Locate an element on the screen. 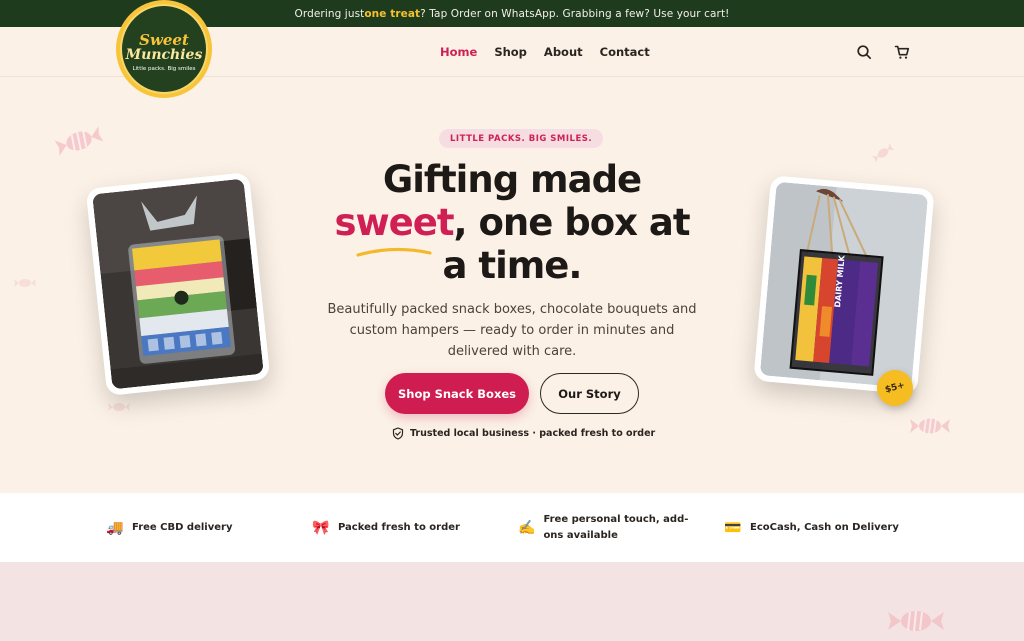 This screenshot has width=1024, height=641. shop-snack-boxes-button: Shop Snack Boxes is located at coordinates (457, 393).